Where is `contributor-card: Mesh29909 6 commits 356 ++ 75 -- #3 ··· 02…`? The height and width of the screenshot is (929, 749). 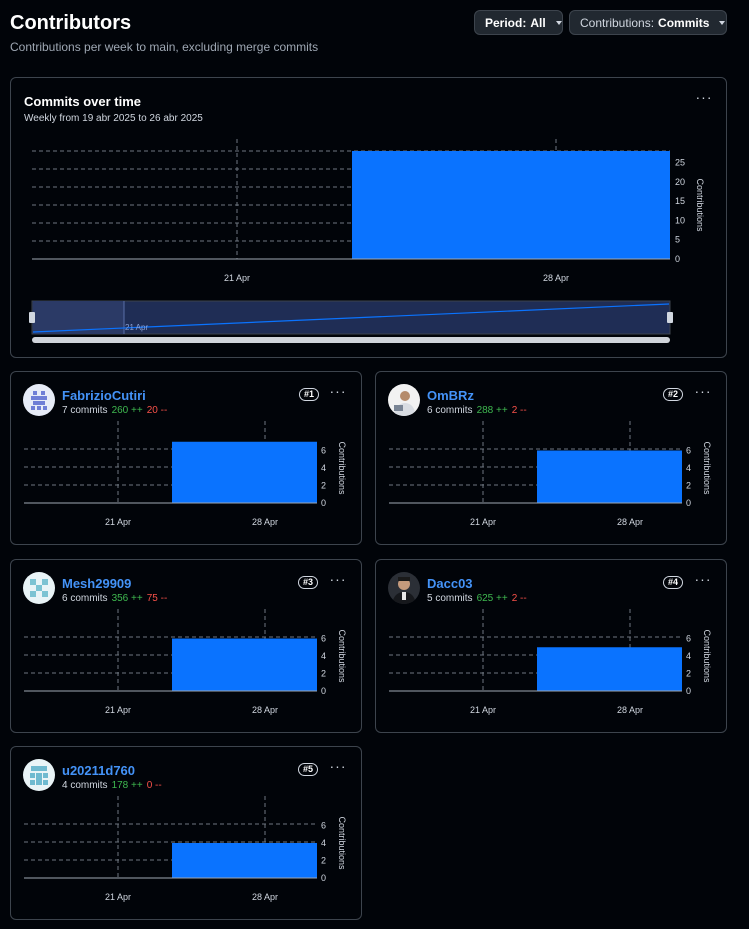
contributor-card: Mesh29909 6 commits 356 ++ 75 -- #3 ··· 02… is located at coordinates (186, 646).